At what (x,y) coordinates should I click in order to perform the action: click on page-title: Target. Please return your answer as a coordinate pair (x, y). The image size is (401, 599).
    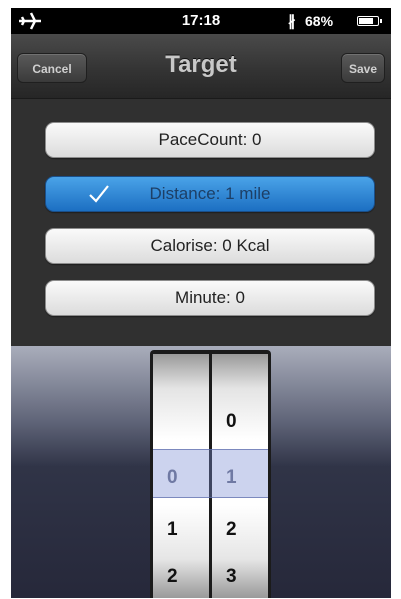
    Looking at the image, I should click on (201, 64).